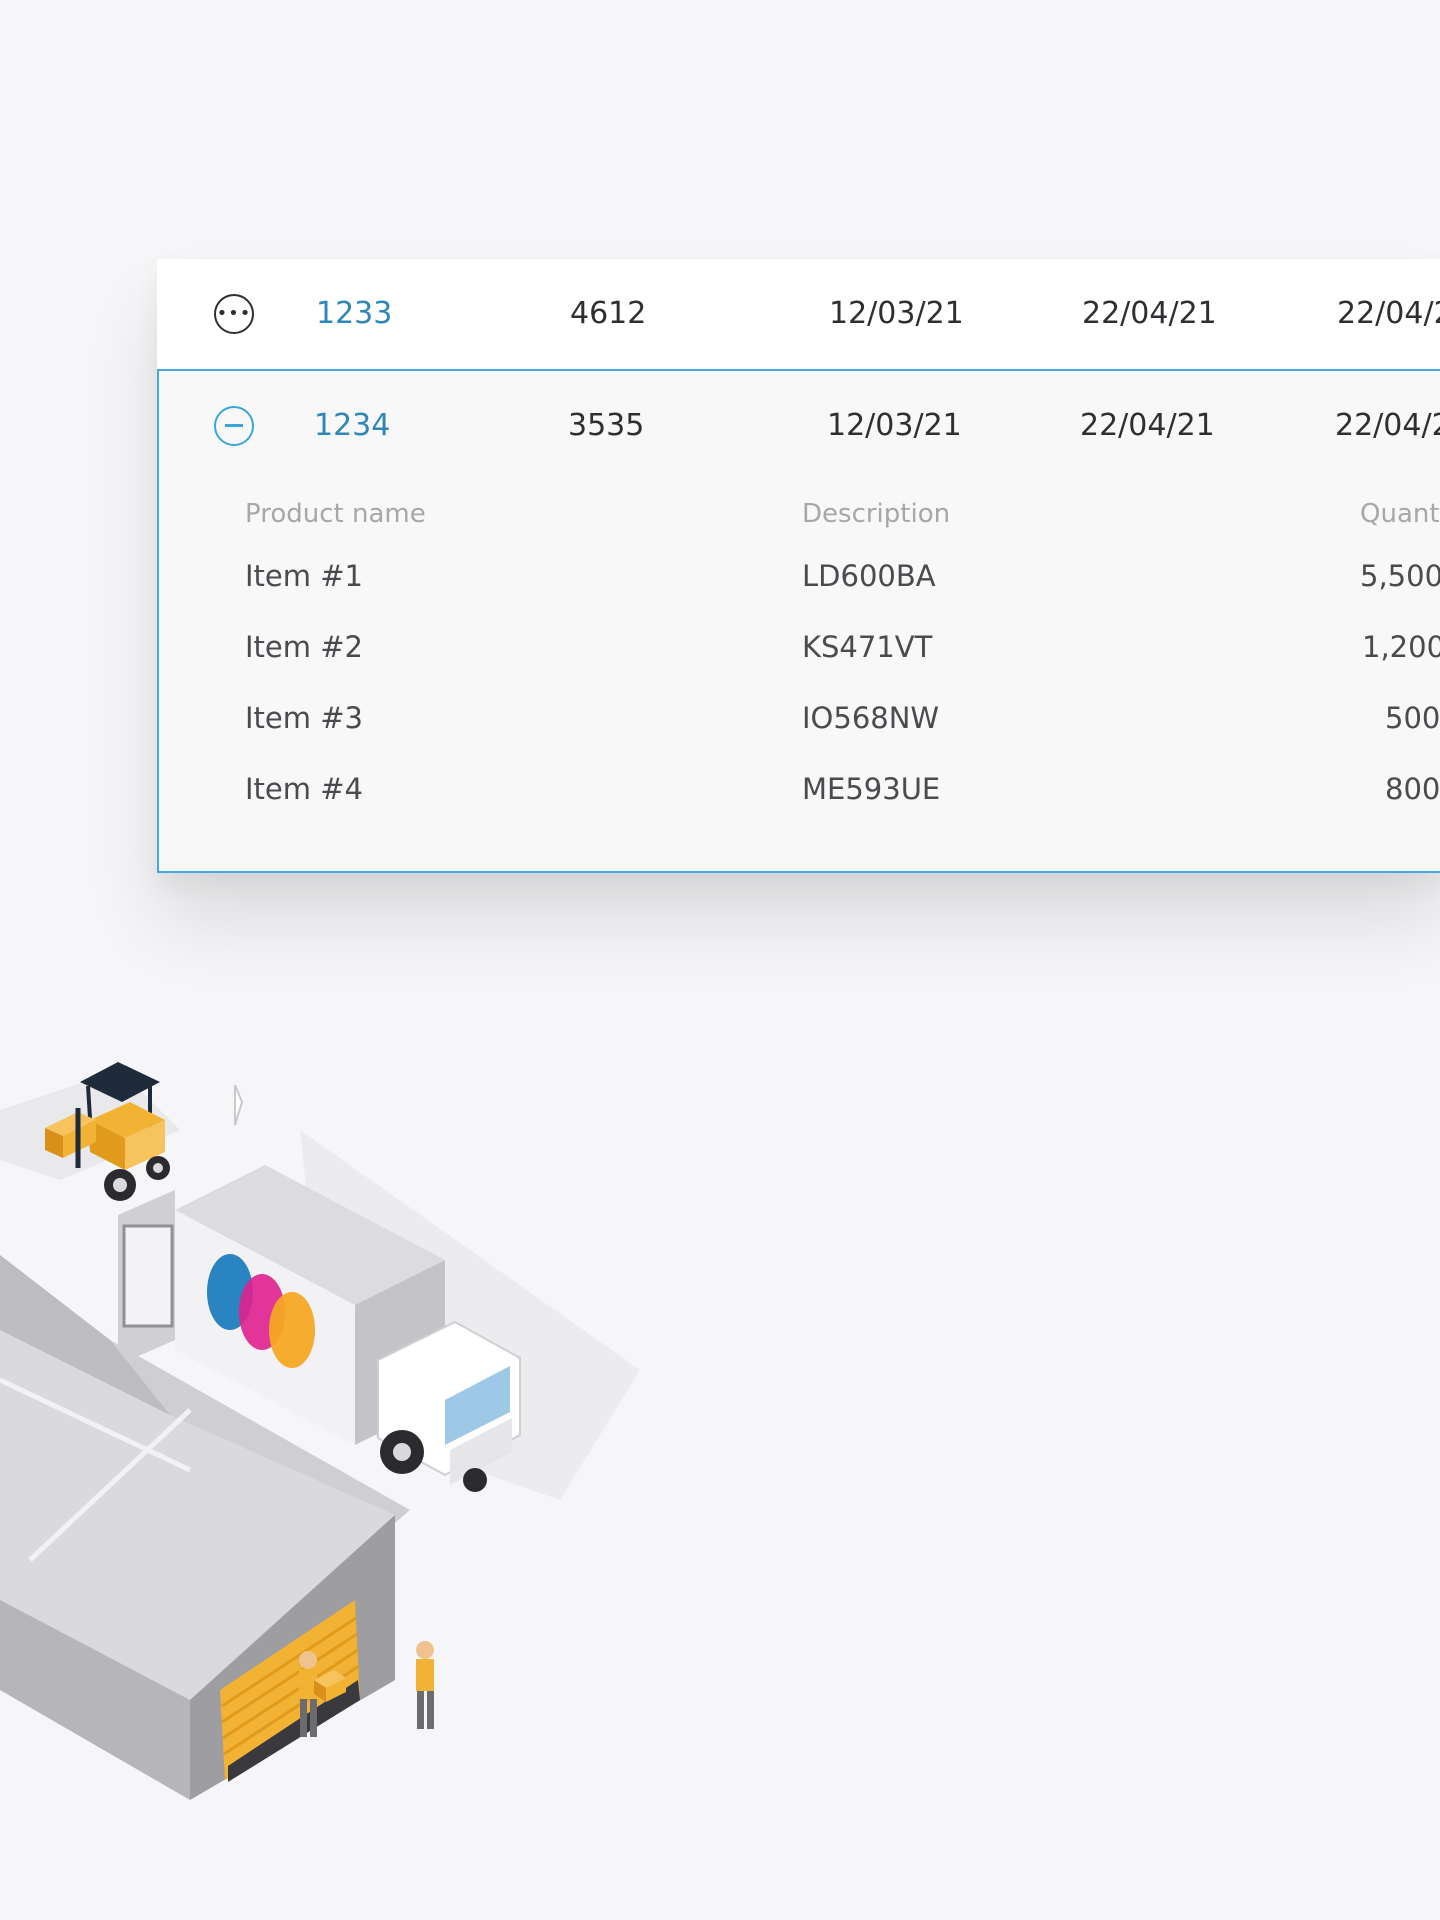 Image resolution: width=1440 pixels, height=1920 pixels. Describe the element at coordinates (1400, 576) in the screenshot. I see `line-item-quantity: 5,500.` at that location.